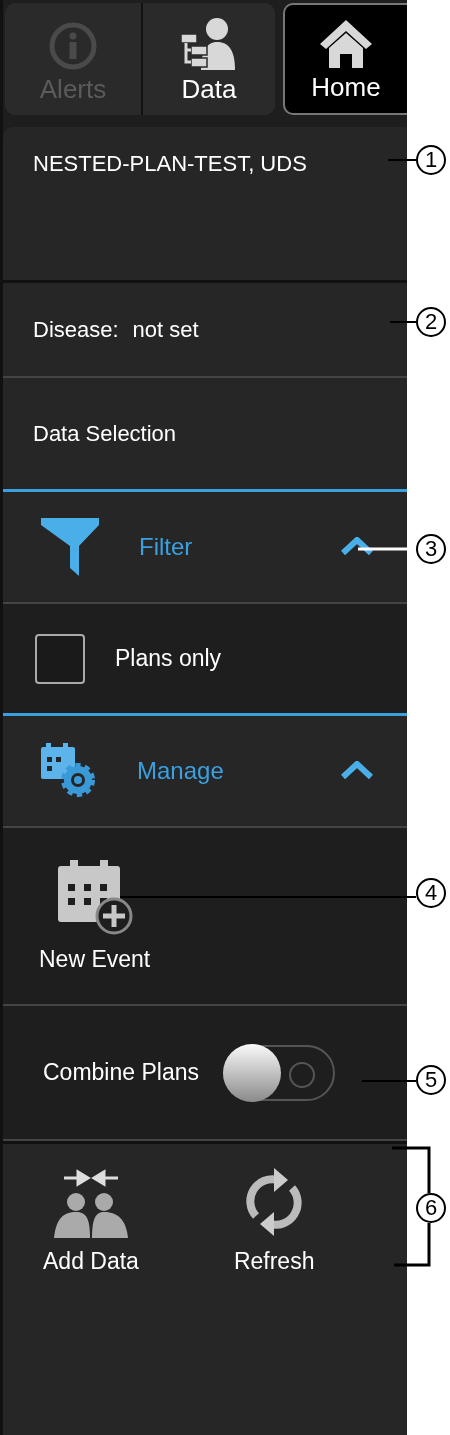 The height and width of the screenshot is (1435, 450). What do you see at coordinates (121, 1072) in the screenshot?
I see `toggle-label: Combine Plans` at bounding box center [121, 1072].